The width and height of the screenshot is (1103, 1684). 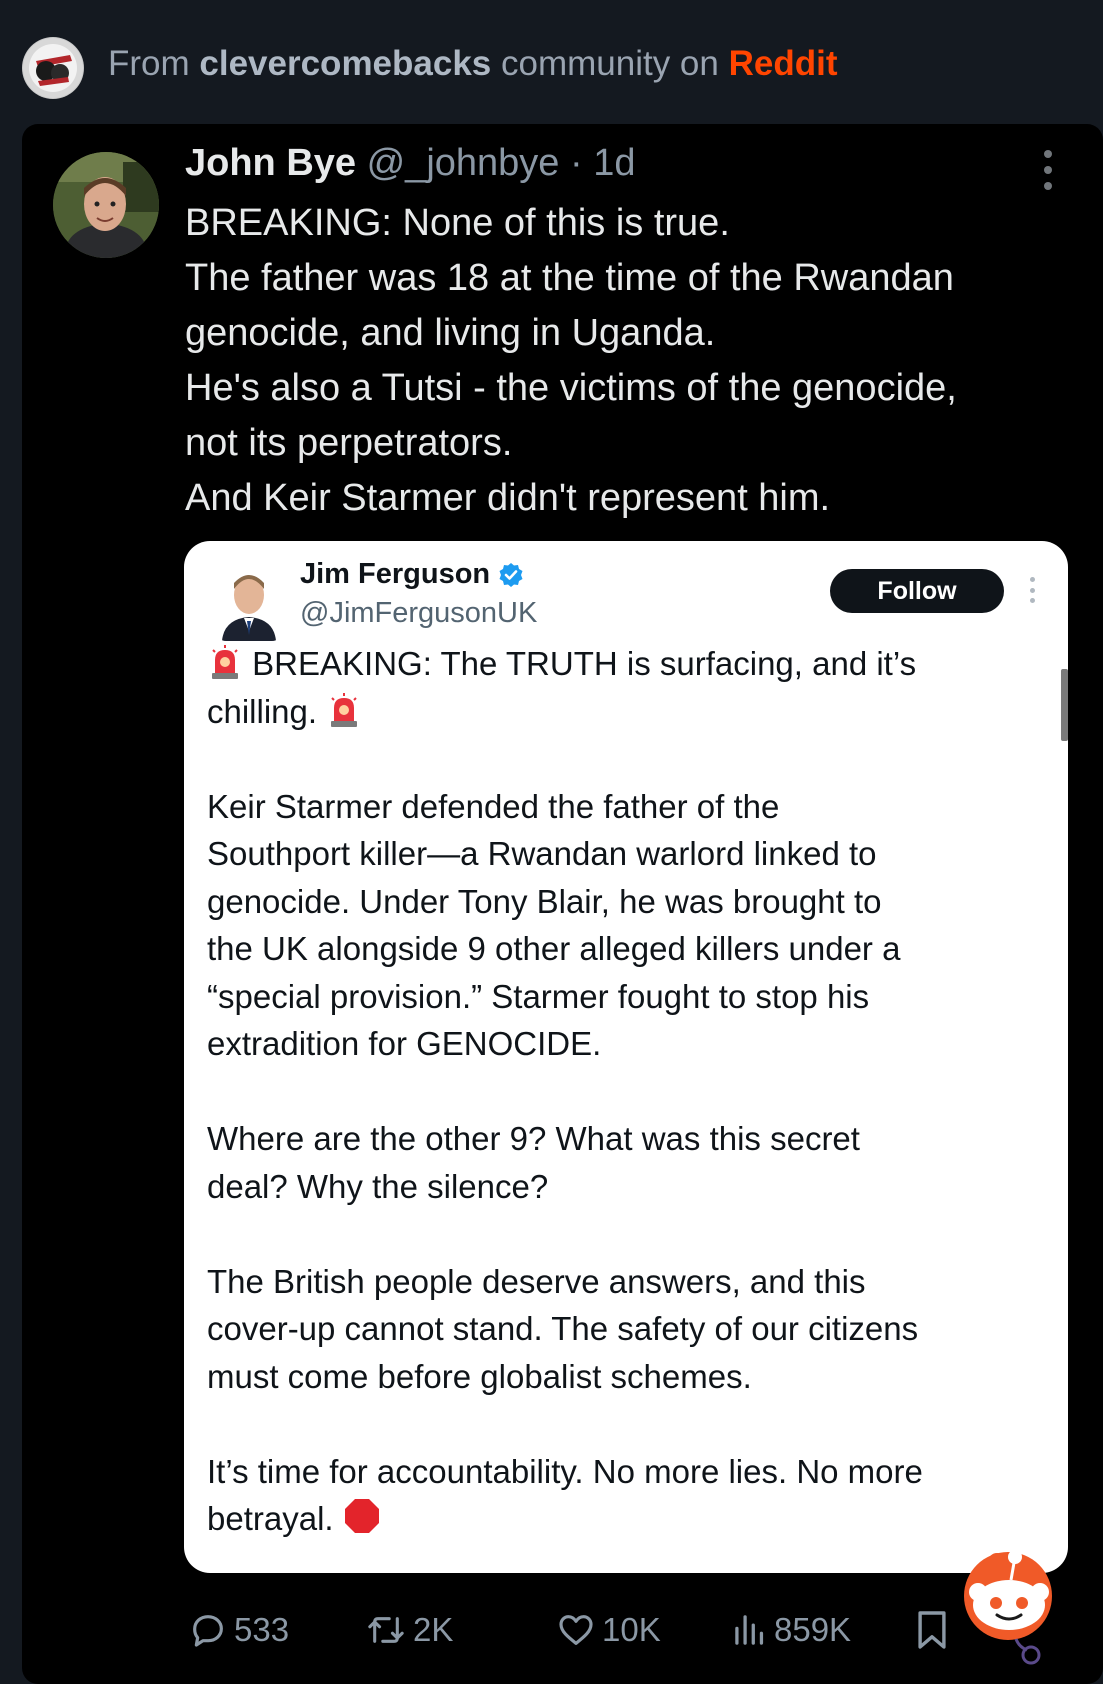 What do you see at coordinates (479, 1376) in the screenshot?
I see `quoted-line: must come before globalist schemes.` at bounding box center [479, 1376].